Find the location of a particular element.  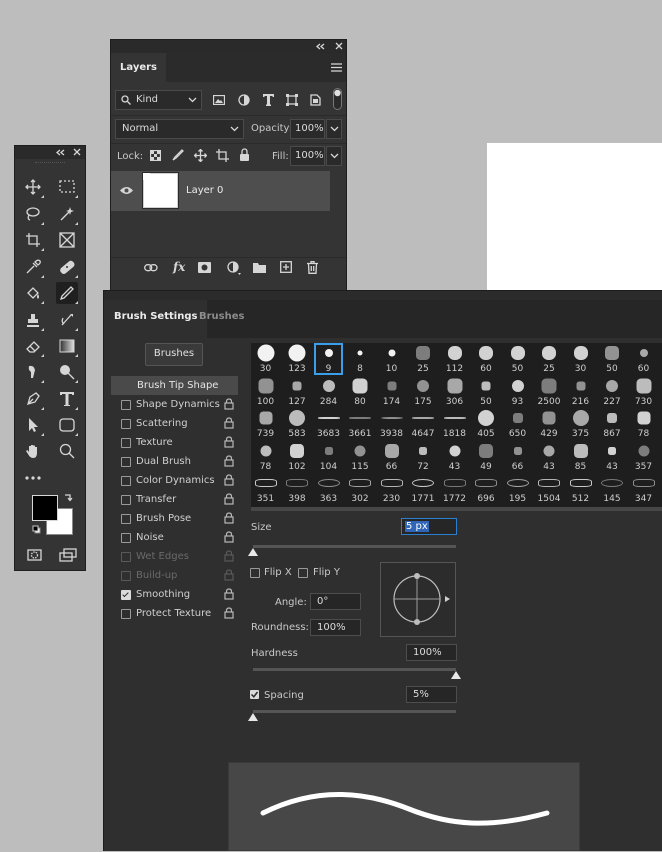

size-input: 5 px is located at coordinates (429, 526).